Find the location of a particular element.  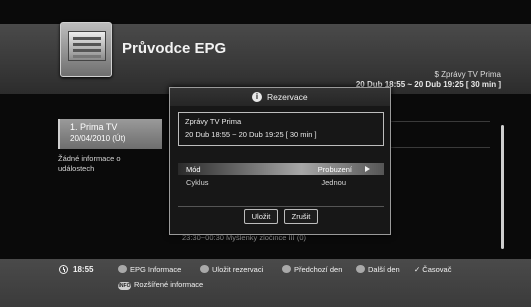

channel-date: 20/04/2010 (Út) is located at coordinates (98, 138).